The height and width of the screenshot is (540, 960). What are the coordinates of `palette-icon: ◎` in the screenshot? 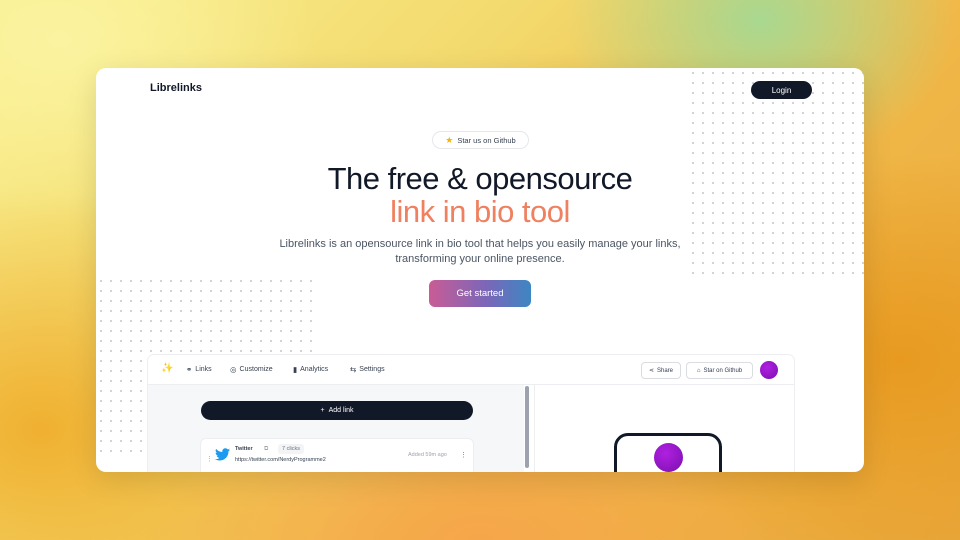 It's located at (233, 369).